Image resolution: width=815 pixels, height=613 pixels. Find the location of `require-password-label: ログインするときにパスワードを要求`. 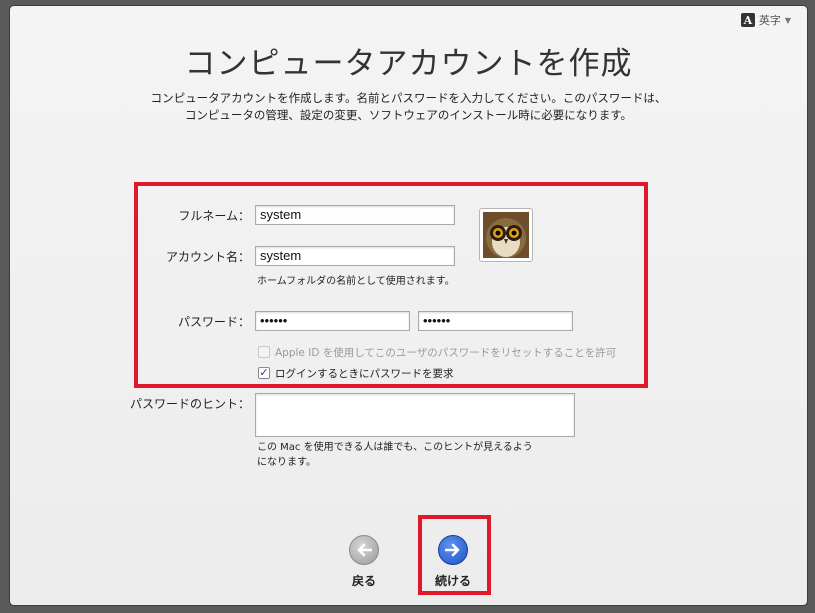

require-password-label: ログインするときにパスワードを要求 is located at coordinates (364, 374).